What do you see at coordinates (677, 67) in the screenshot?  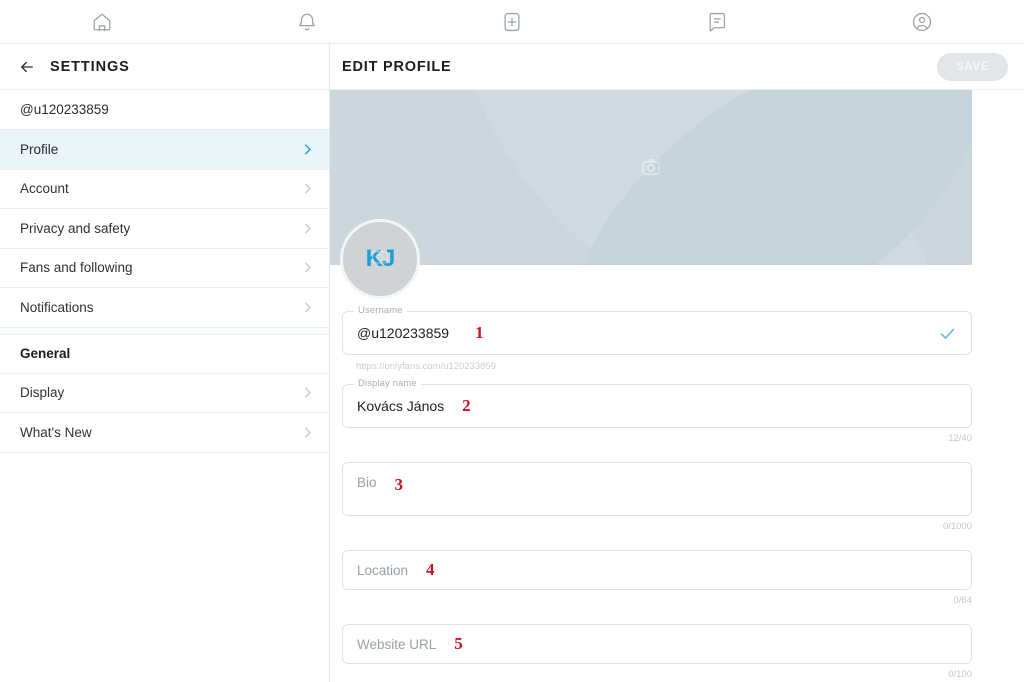 I see `content-header: EDIT PROFILE SAVE` at bounding box center [677, 67].